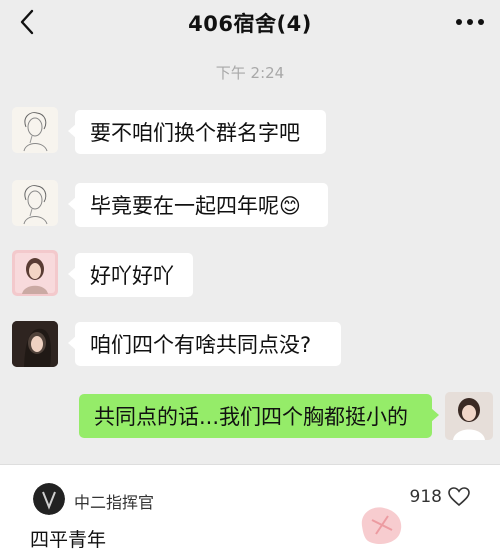 This screenshot has height=556, width=500. What do you see at coordinates (250, 73) in the screenshot?
I see `message-timestamp: 下午 2:24` at bounding box center [250, 73].